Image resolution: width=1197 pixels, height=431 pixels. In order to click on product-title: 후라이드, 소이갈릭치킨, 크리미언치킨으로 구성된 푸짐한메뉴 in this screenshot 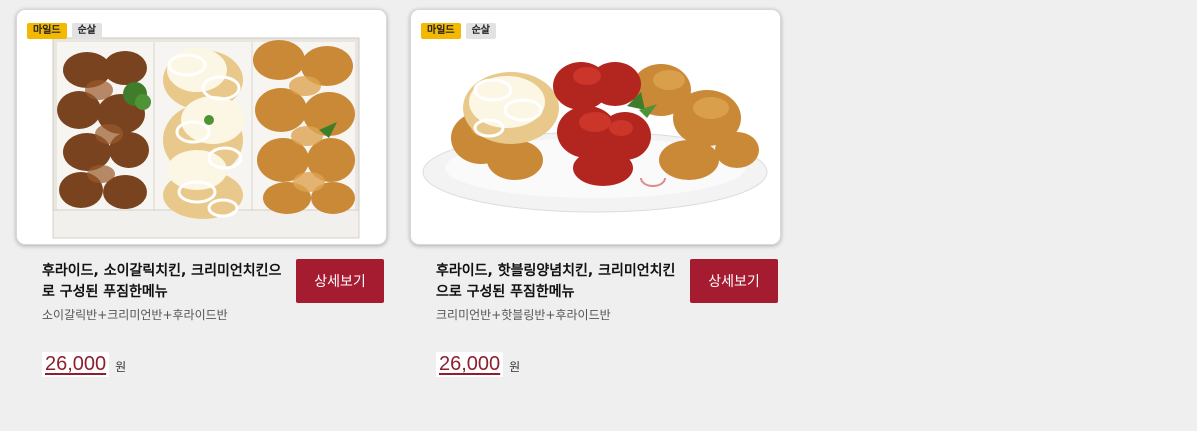, I will do `click(162, 281)`.